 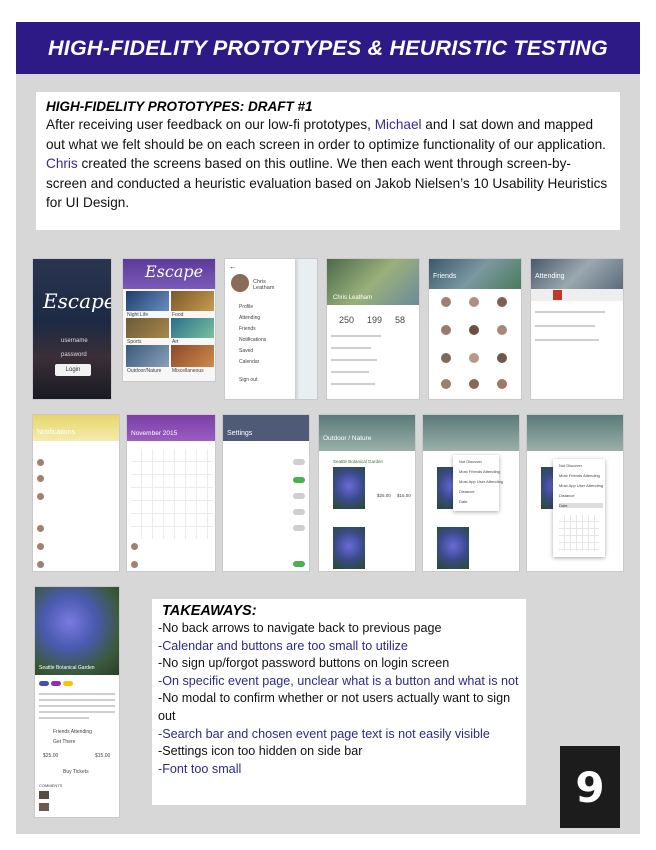 I want to click on outdoor-title: Outdoor / Nature, so click(x=347, y=438).